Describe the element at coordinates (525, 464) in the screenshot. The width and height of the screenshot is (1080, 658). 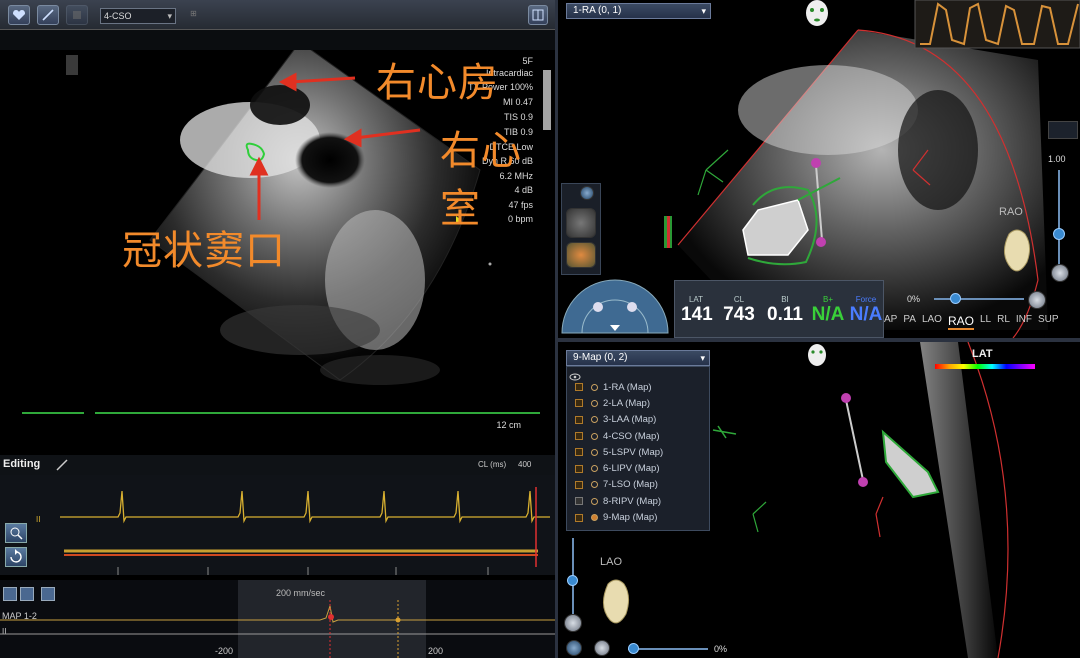
I see `cl-value: 400` at that location.